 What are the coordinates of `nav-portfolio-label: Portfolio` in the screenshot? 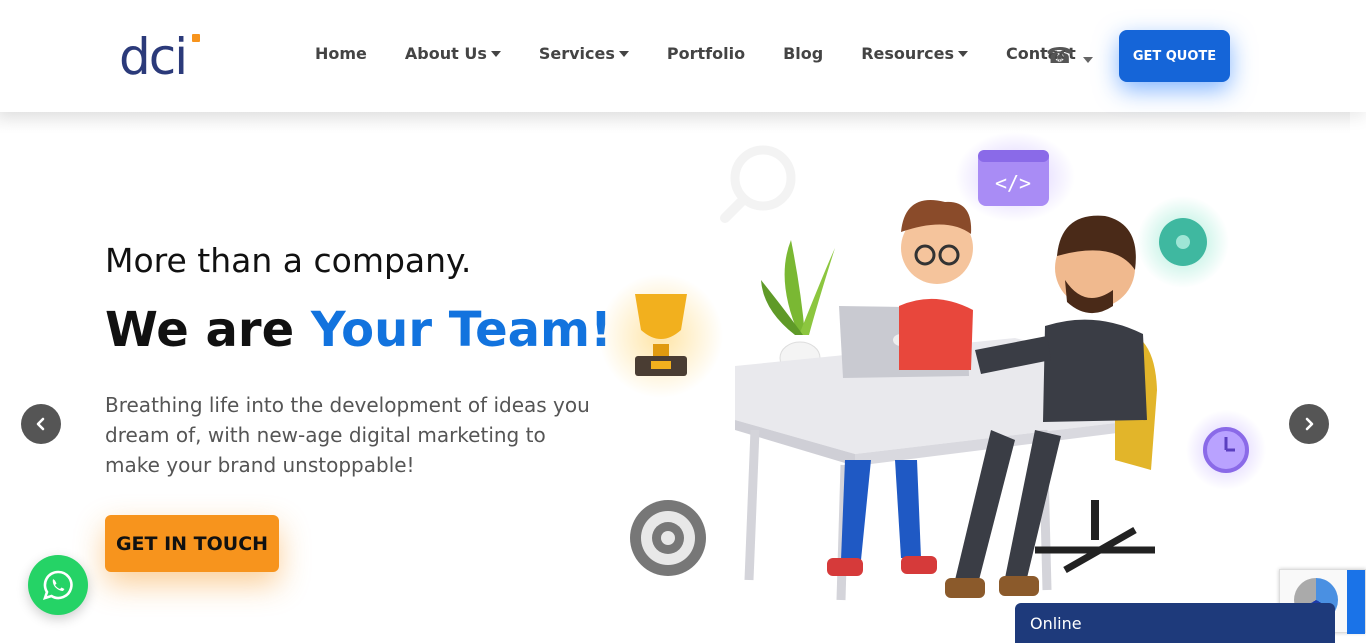 It's located at (706, 53).